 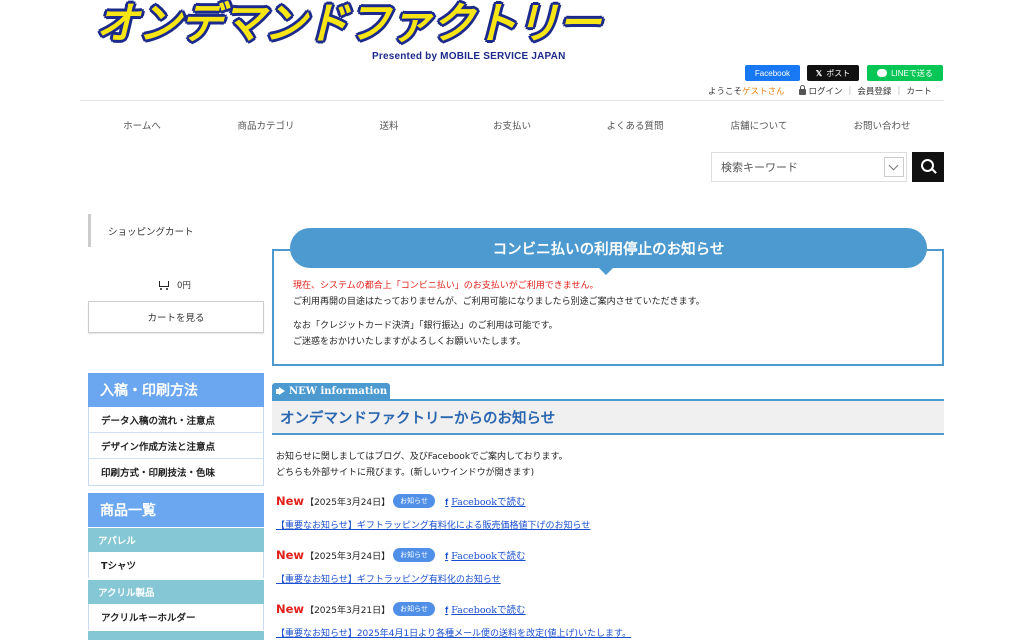 What do you see at coordinates (608, 417) in the screenshot?
I see `news-heading: オンデマンドファクトリーからのお知らせ` at bounding box center [608, 417].